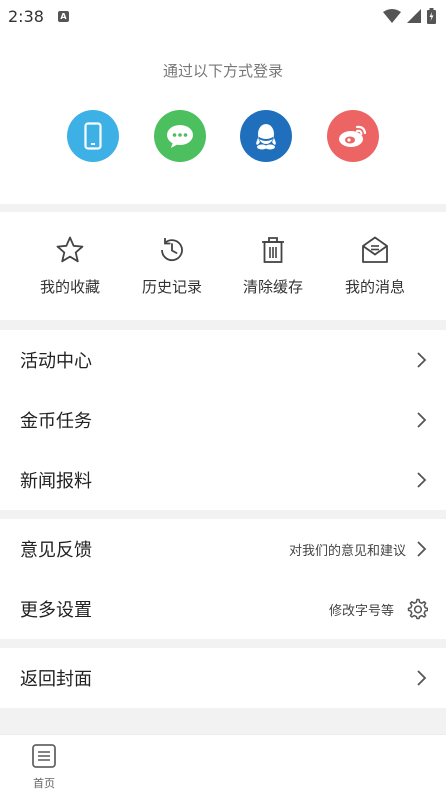  I want to click on qq-icon, so click(266, 137).